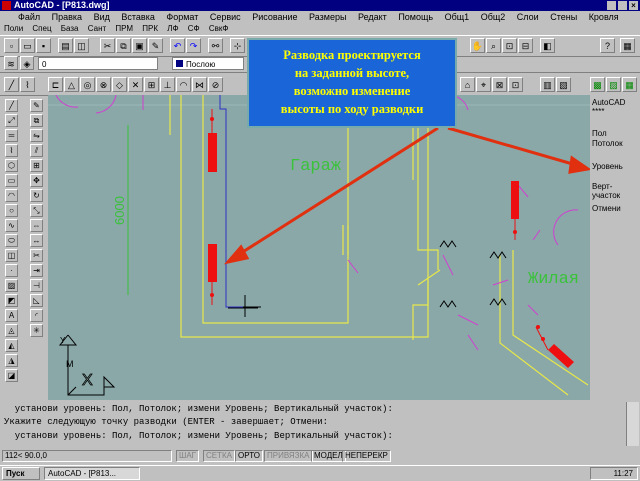 Image resolution: width=640 pixels, height=481 pixels. Describe the element at coordinates (616, 191) in the screenshot. I see `side-menu-vertical: Верт-участок` at that location.